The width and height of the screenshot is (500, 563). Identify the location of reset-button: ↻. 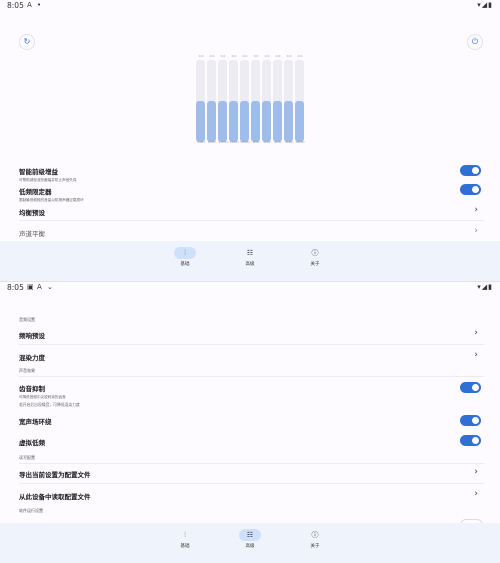
(27, 42).